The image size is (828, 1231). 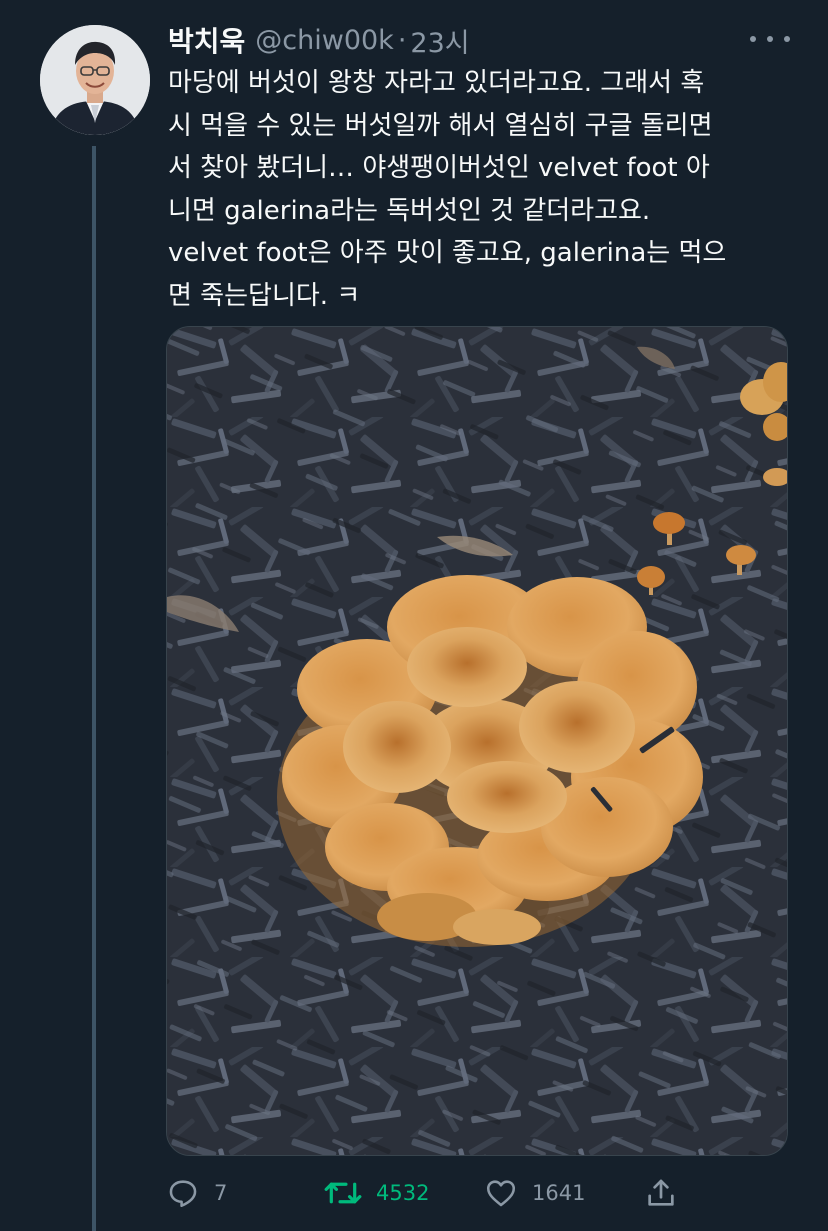 I want to click on like-count: 1641, so click(x=559, y=1193).